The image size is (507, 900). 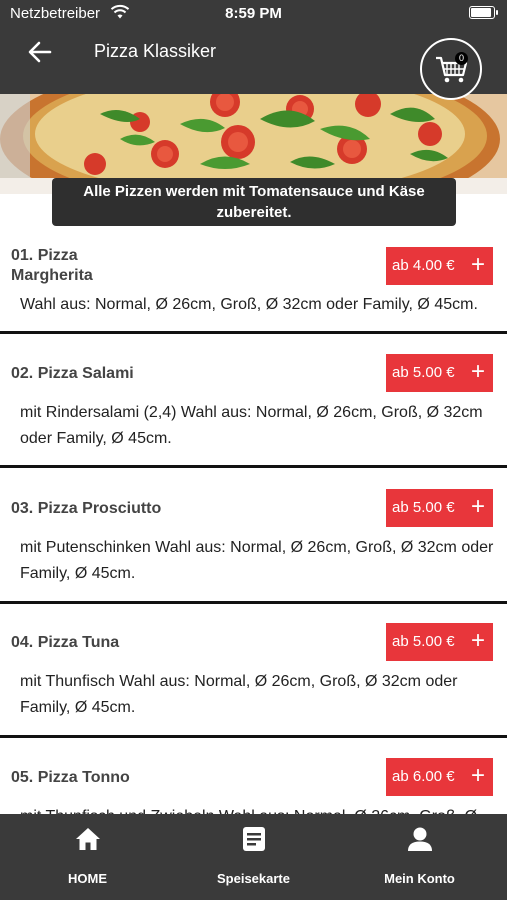 What do you see at coordinates (461, 58) in the screenshot?
I see `cart-count-badge: 0` at bounding box center [461, 58].